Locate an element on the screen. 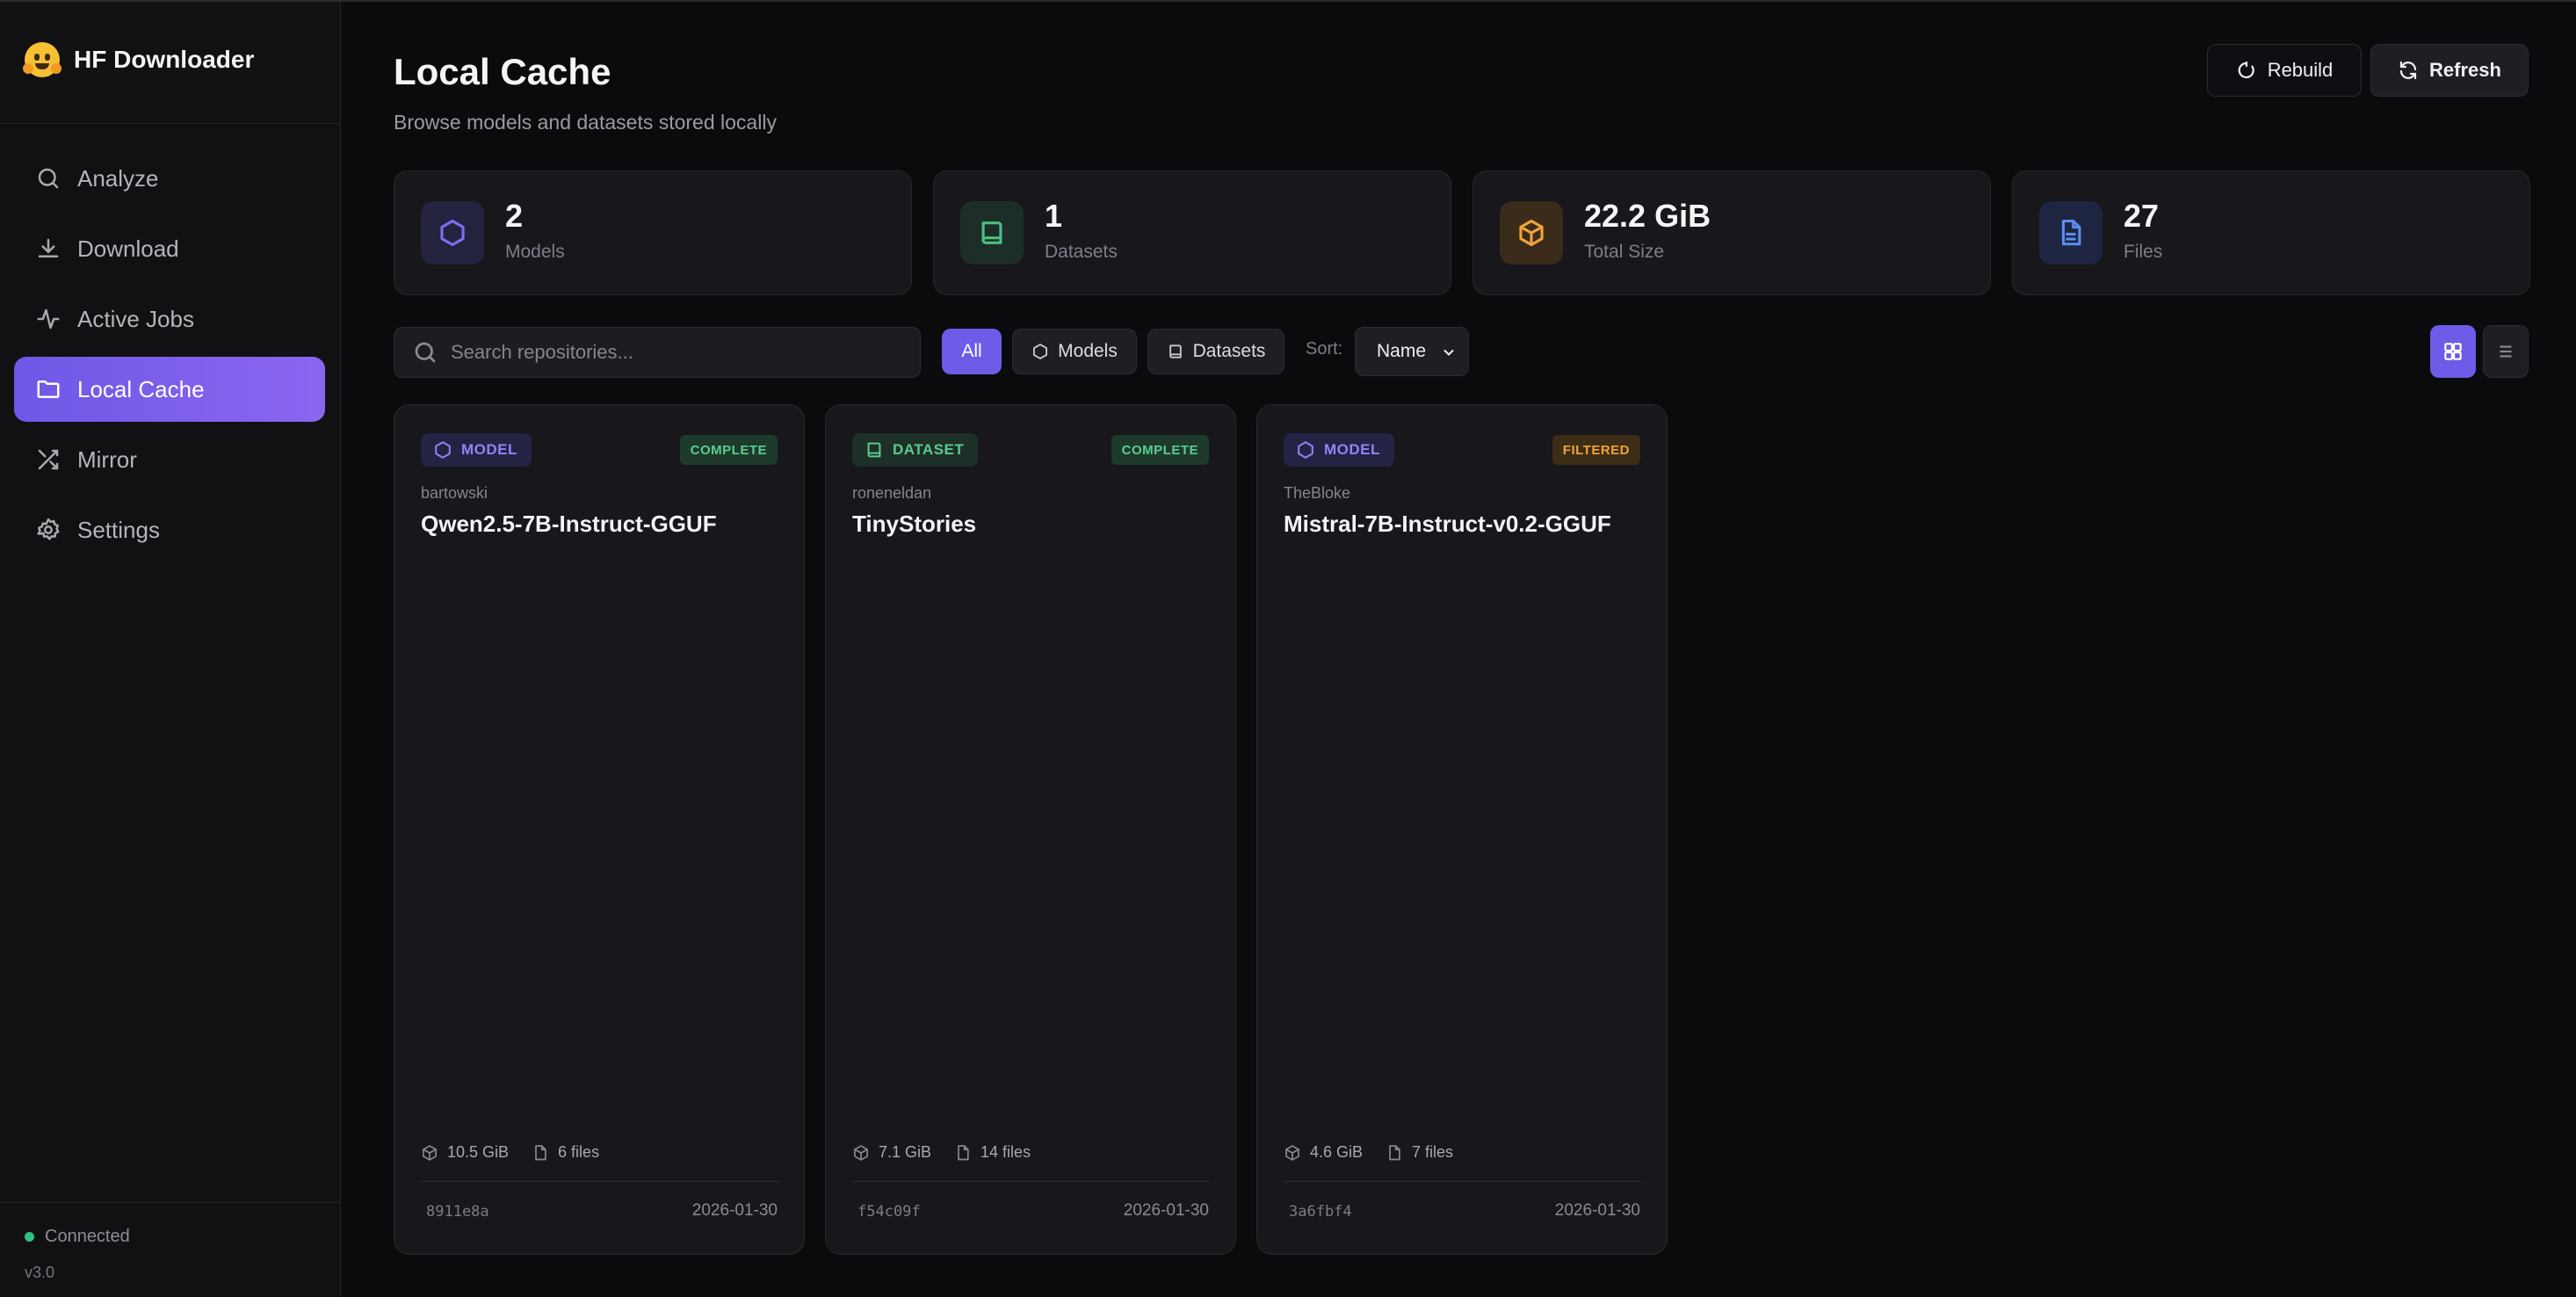 The width and height of the screenshot is (2576, 1297). gear-icon is located at coordinates (48, 529).